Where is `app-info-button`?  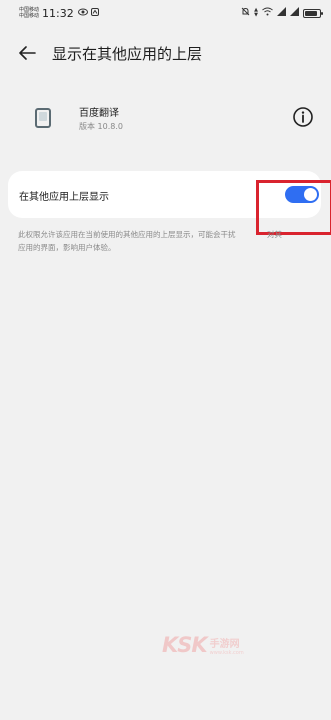
app-info-button is located at coordinates (303, 117).